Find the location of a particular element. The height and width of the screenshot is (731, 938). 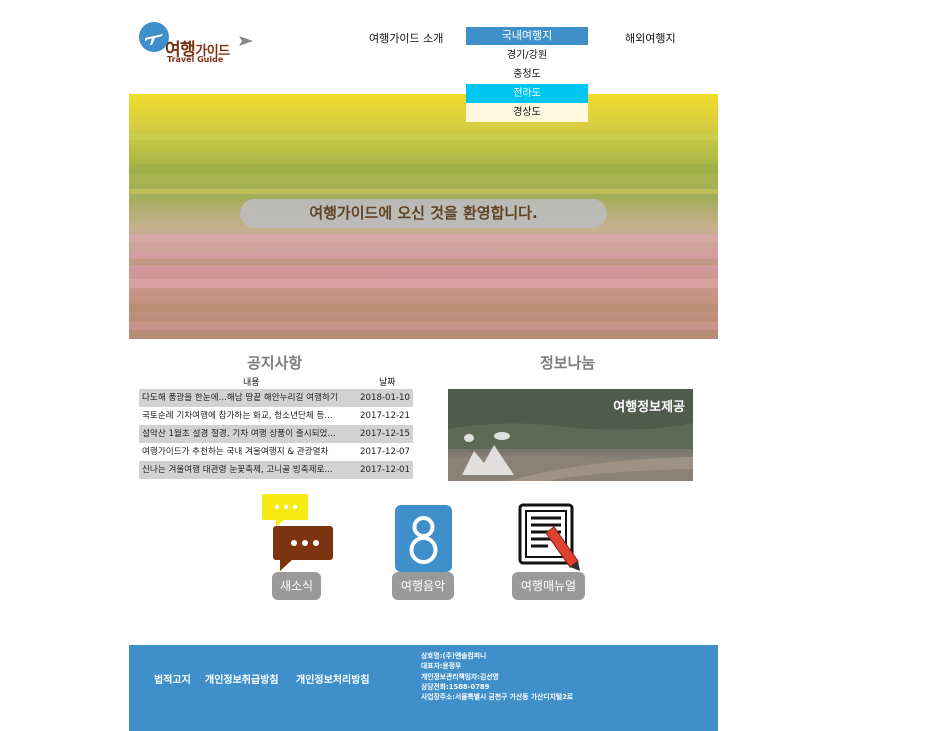

company-phone: 상담전화:1588-0789 is located at coordinates (455, 686).